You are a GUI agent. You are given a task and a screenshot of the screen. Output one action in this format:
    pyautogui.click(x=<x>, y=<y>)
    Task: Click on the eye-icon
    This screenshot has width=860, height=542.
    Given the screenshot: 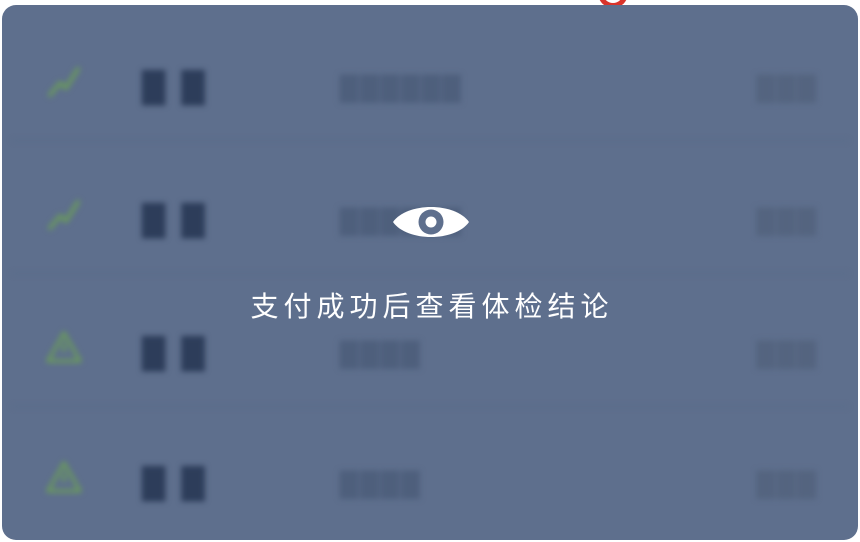 What is the action you would take?
    pyautogui.click(x=431, y=222)
    